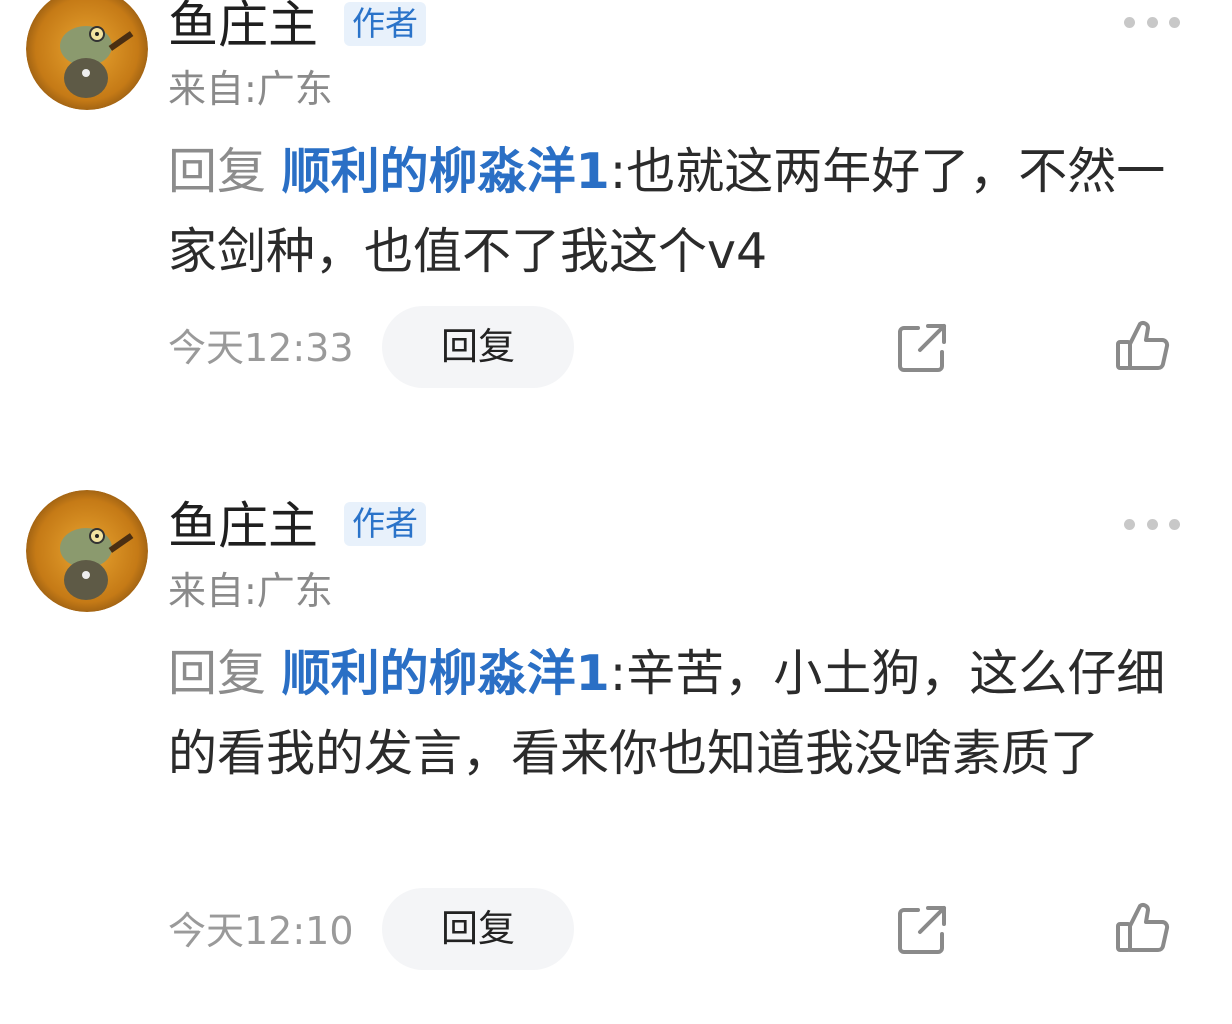 Image resolution: width=1232 pixels, height=1024 pixels. Describe the element at coordinates (261, 931) in the screenshot. I see `comment-time: 今天12:10` at that location.